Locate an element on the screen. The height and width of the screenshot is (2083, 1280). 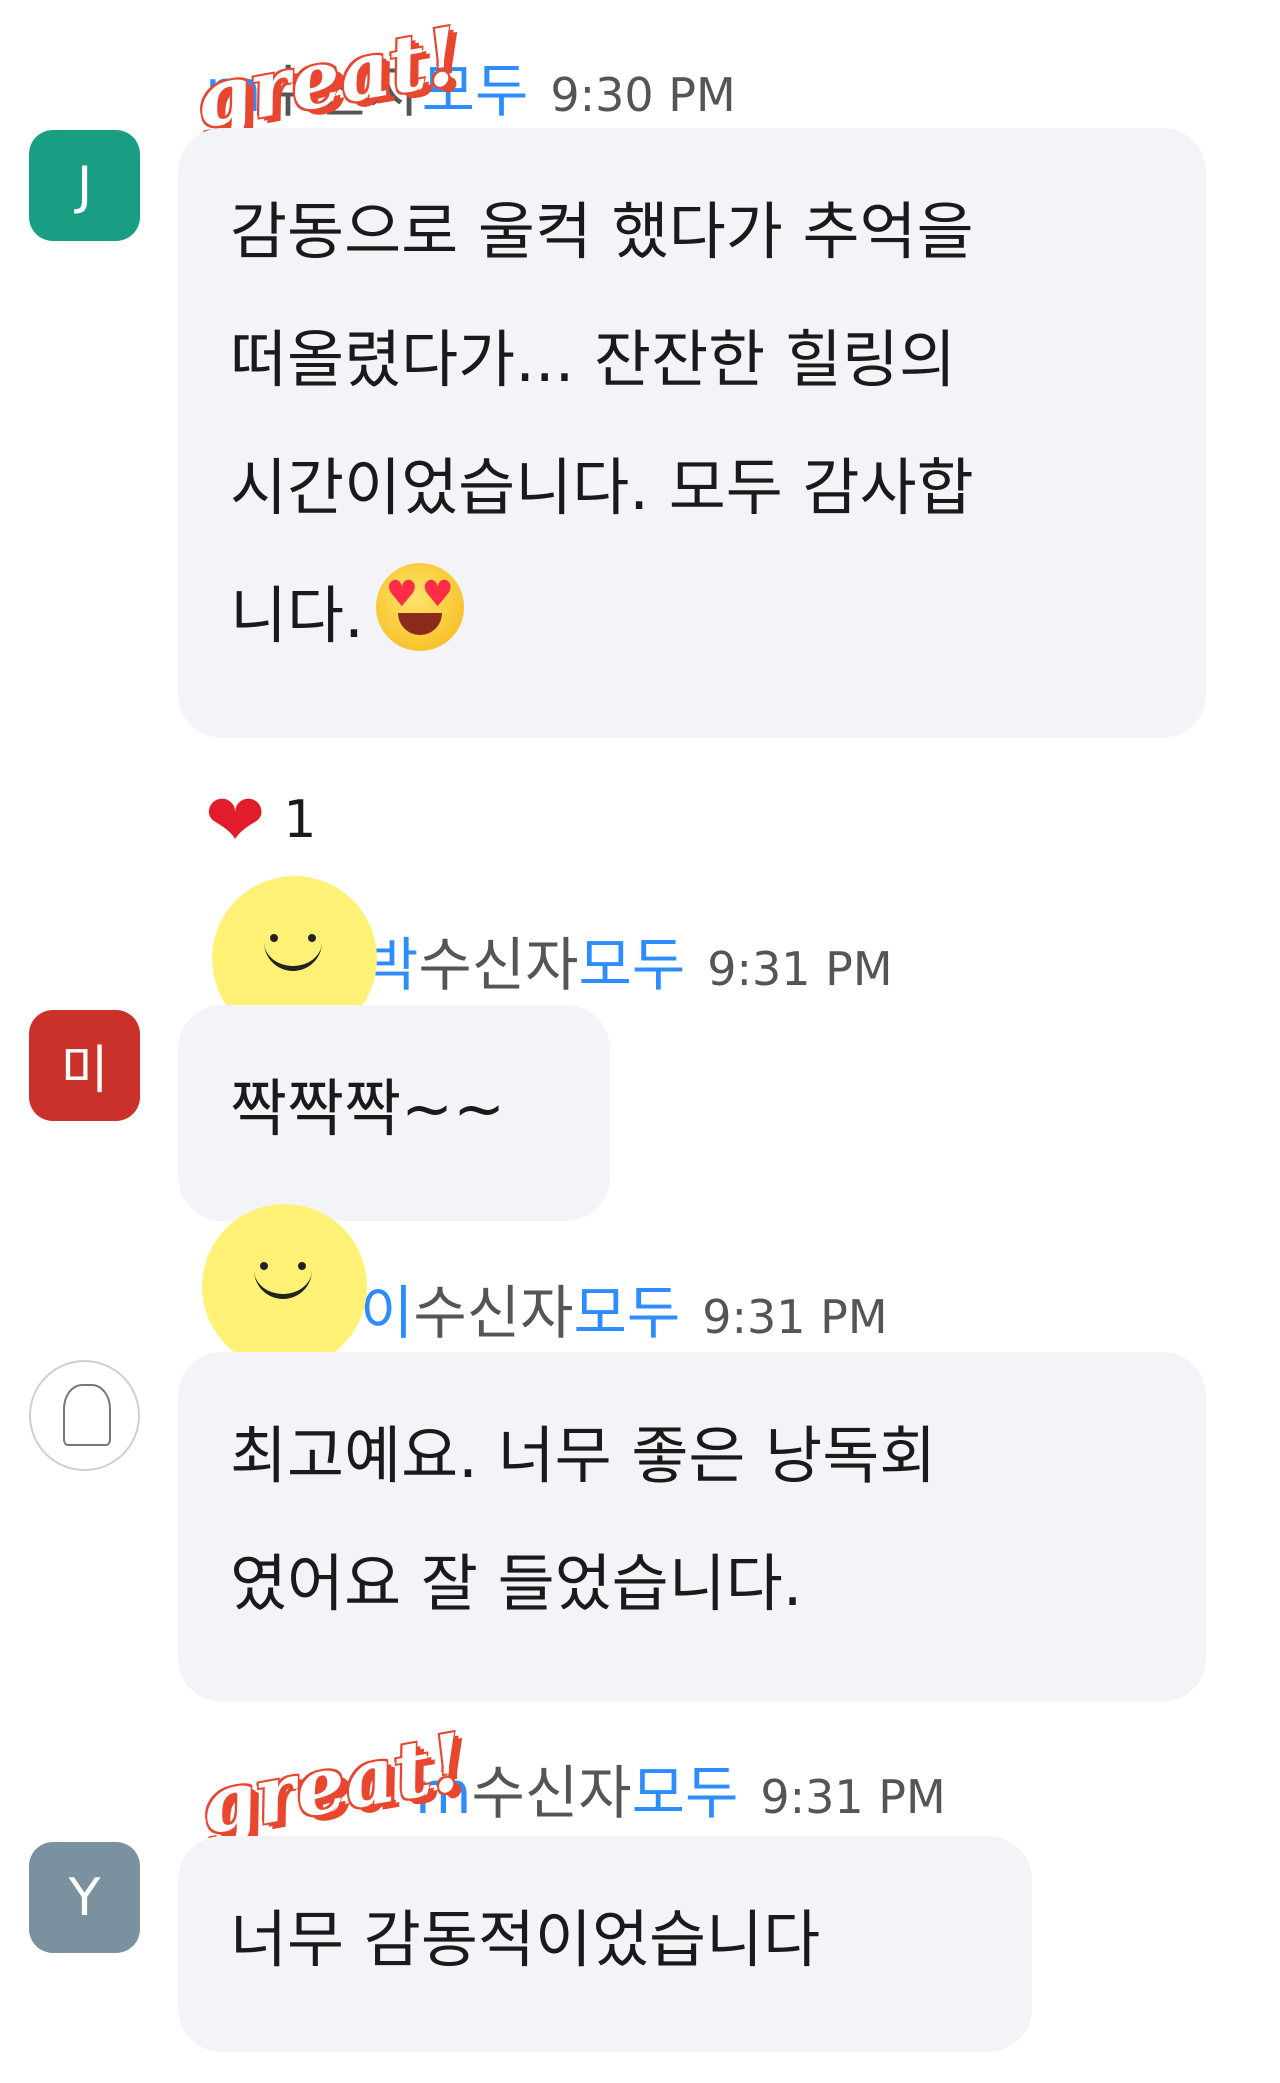
reaction-count: 1 is located at coordinates (300, 820).